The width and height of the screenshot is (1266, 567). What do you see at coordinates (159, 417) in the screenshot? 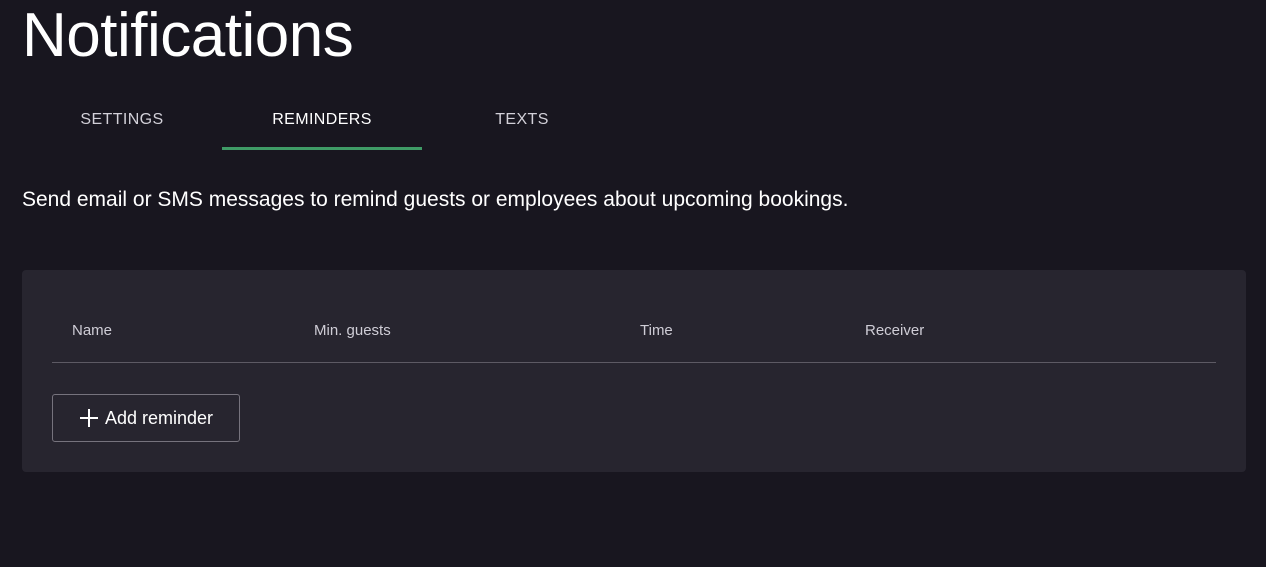
I see `add-reminder-label: Add reminder` at bounding box center [159, 417].